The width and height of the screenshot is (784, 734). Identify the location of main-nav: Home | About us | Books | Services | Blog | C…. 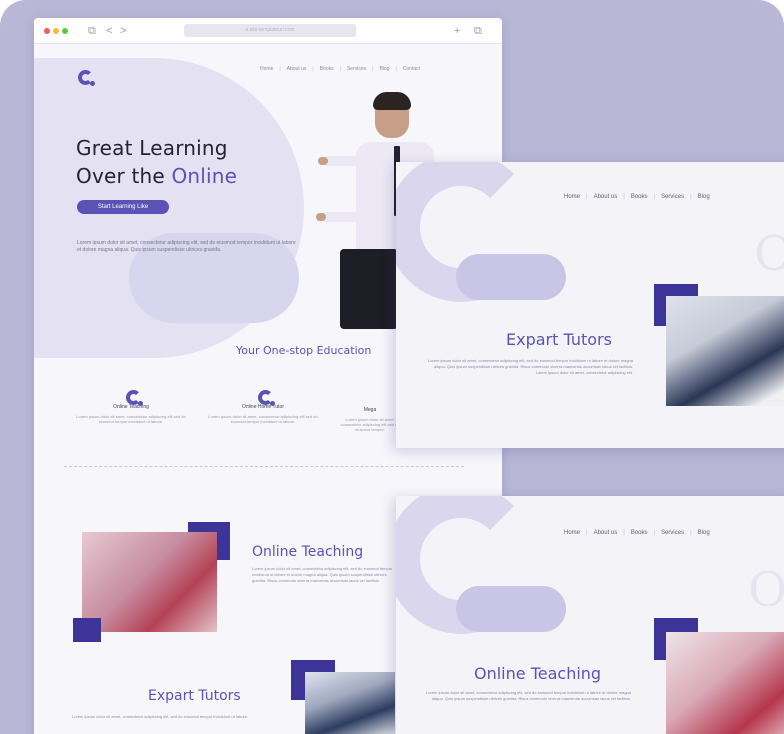
(340, 69).